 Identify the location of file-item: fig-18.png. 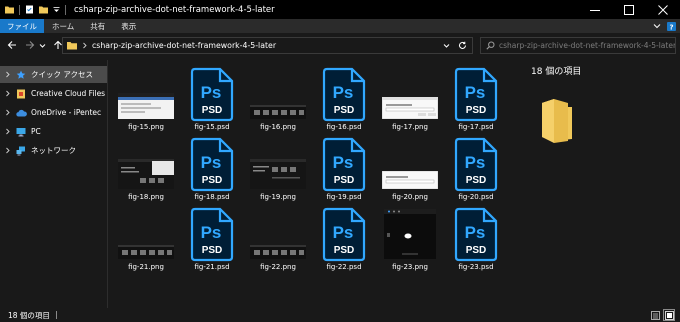
(146, 169).